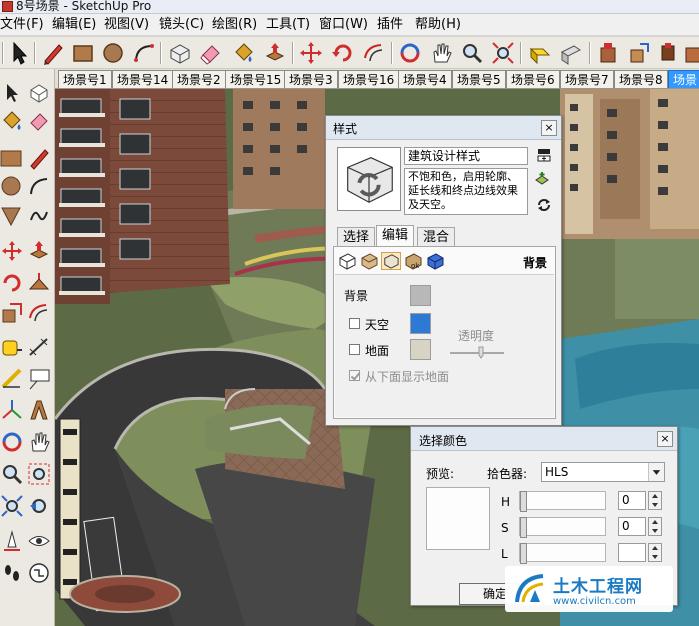 This screenshot has height=626, width=699. Describe the element at coordinates (420, 323) in the screenshot. I see `sky-color-swatch` at that location.